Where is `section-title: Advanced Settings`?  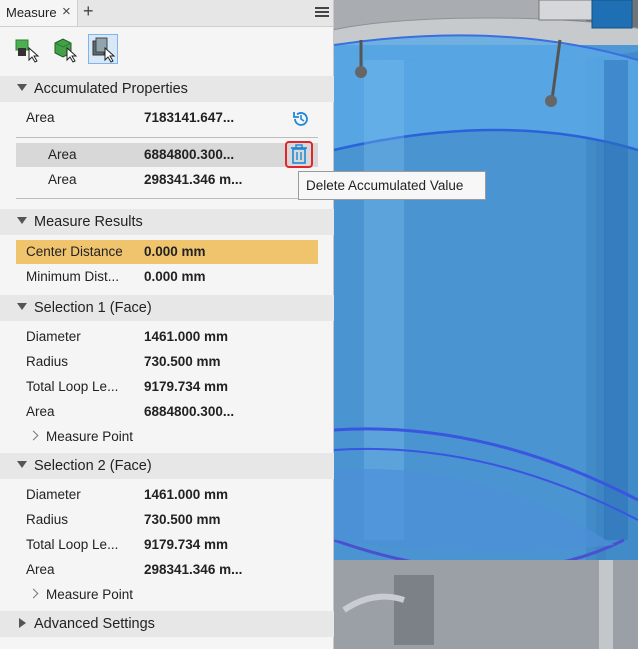
section-title: Advanced Settings is located at coordinates (94, 624).